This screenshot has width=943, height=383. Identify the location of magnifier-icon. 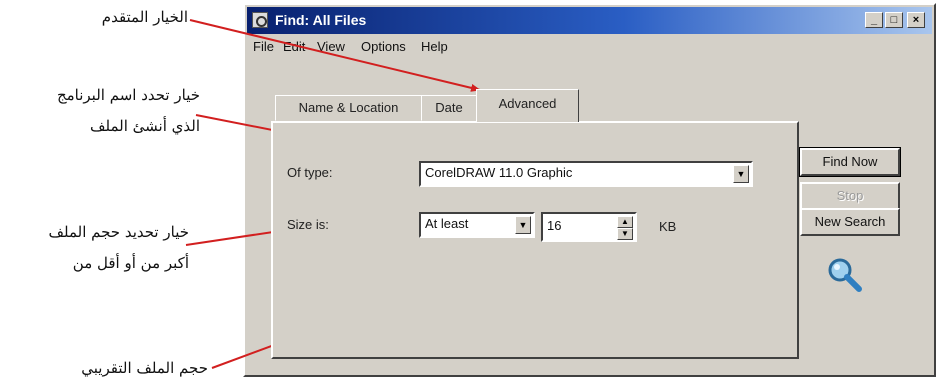
(845, 275).